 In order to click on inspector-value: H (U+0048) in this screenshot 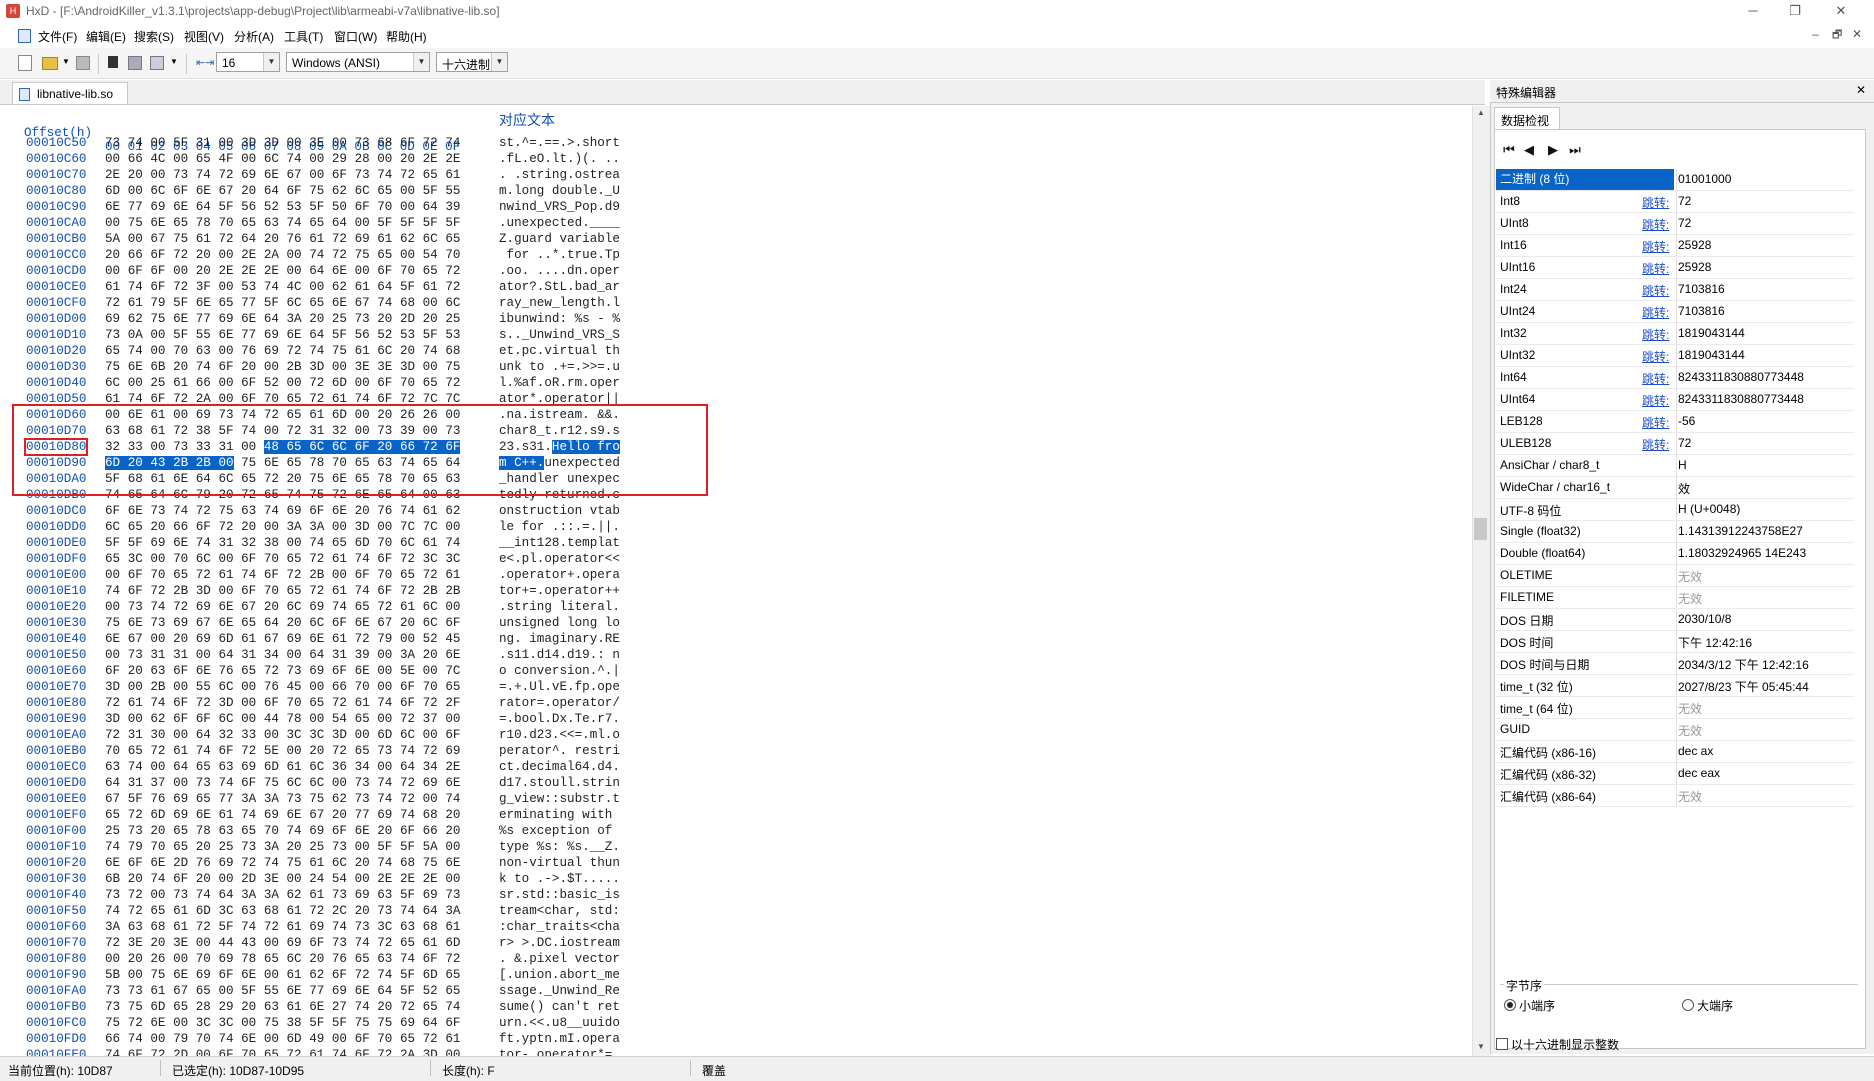, I will do `click(1709, 509)`.